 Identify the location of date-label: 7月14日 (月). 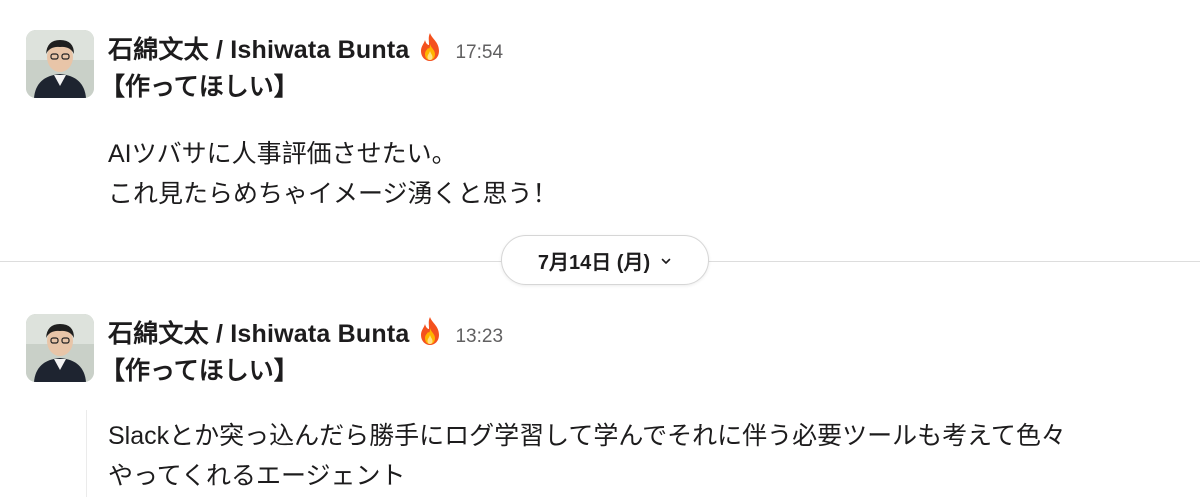
(594, 262).